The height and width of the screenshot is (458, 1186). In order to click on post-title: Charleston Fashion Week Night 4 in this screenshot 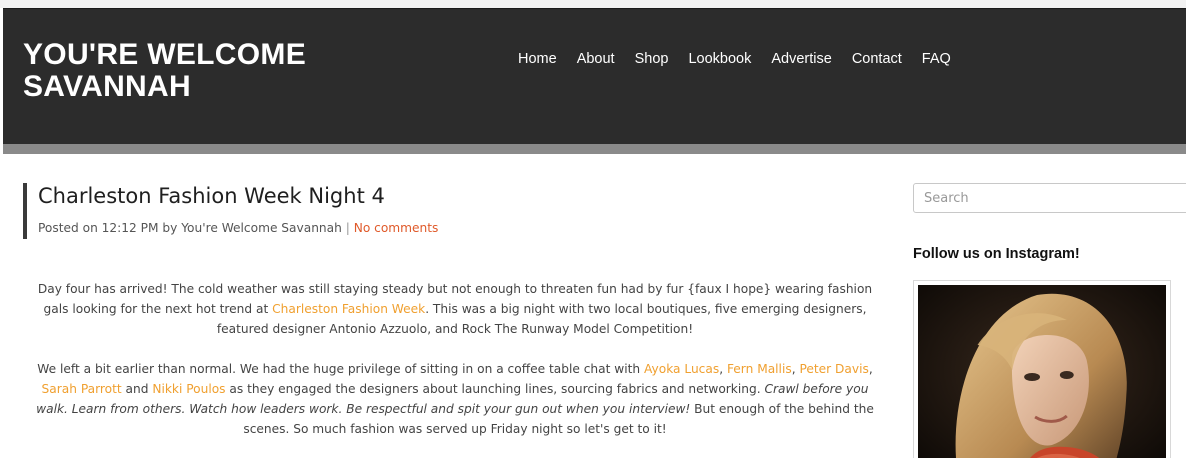, I will do `click(211, 196)`.